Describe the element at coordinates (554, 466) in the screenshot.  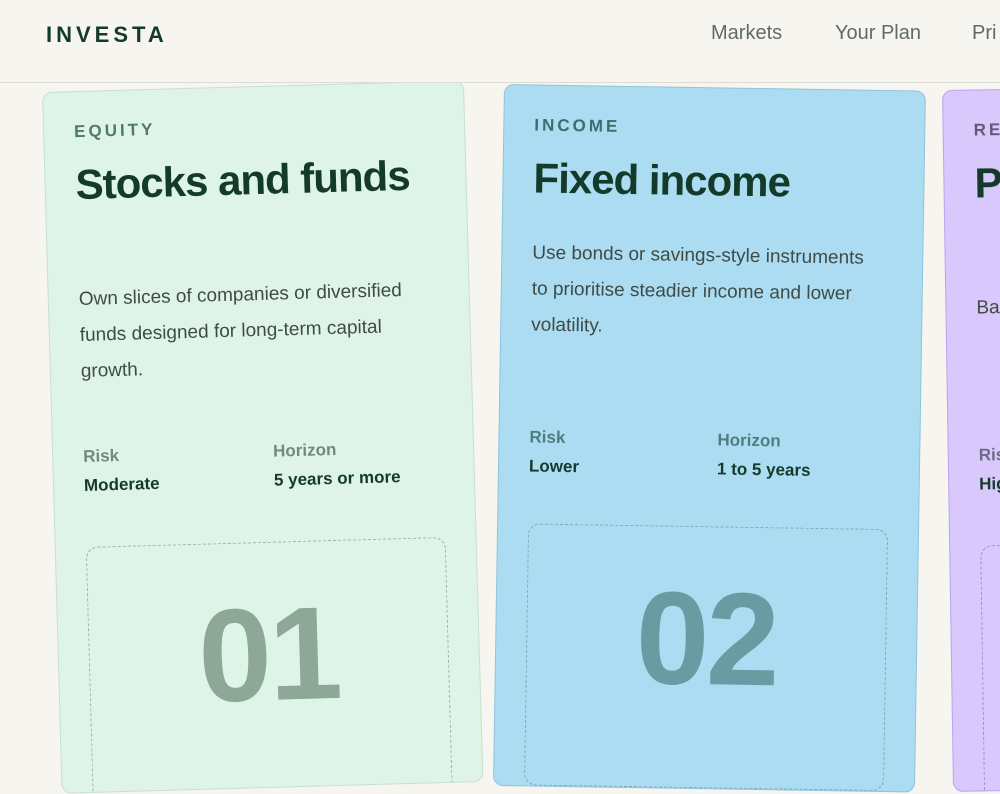
I see `risk-value: Lower` at that location.